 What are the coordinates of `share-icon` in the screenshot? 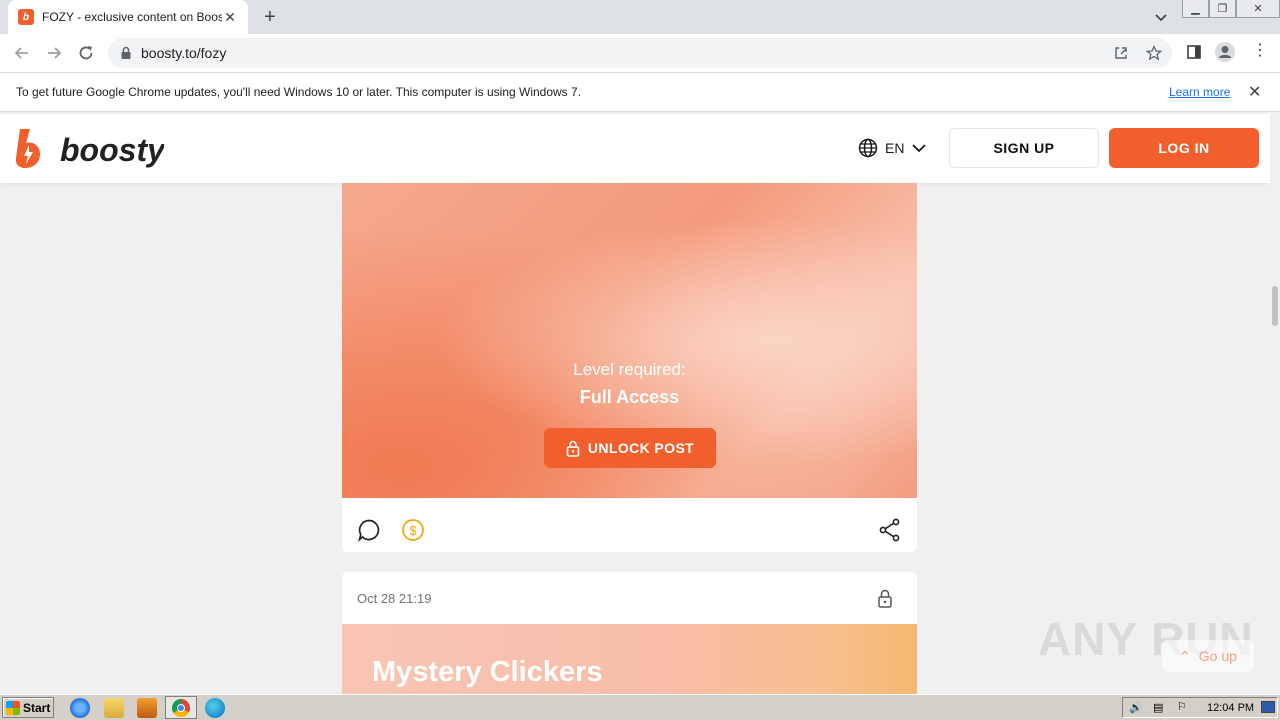 It's located at (890, 530).